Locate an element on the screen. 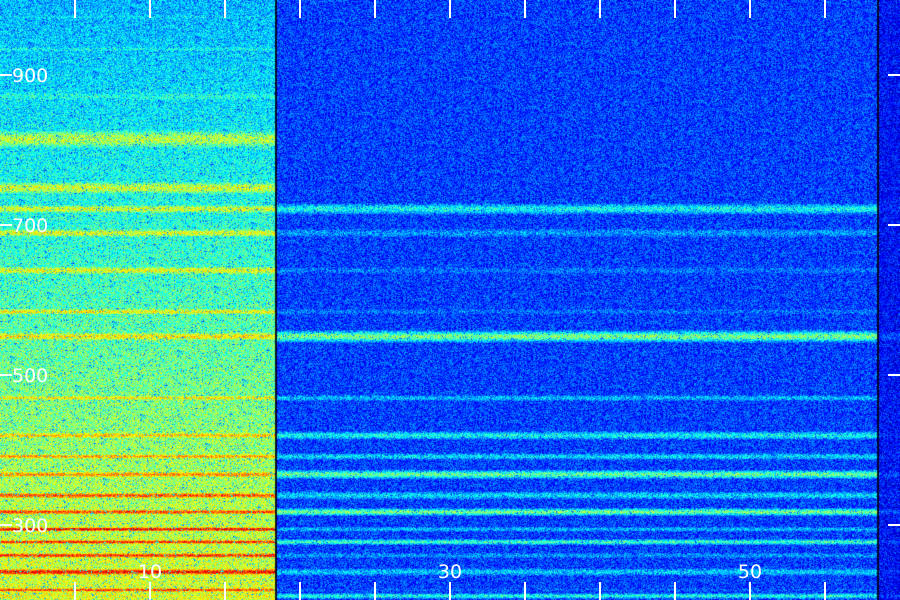 The height and width of the screenshot is (600, 900). x-tick-label: 30 is located at coordinates (450, 572).